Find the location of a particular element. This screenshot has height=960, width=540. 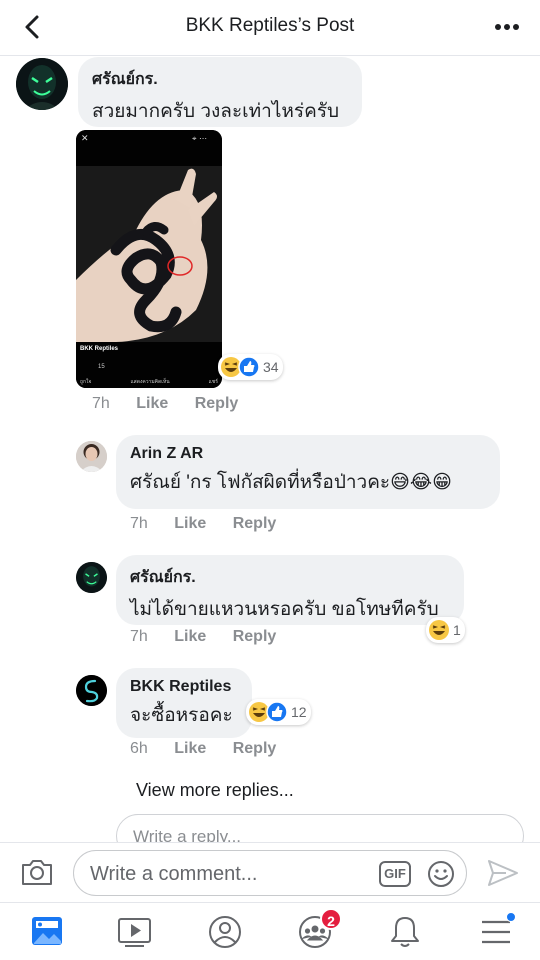

camera-icon is located at coordinates (37, 872).